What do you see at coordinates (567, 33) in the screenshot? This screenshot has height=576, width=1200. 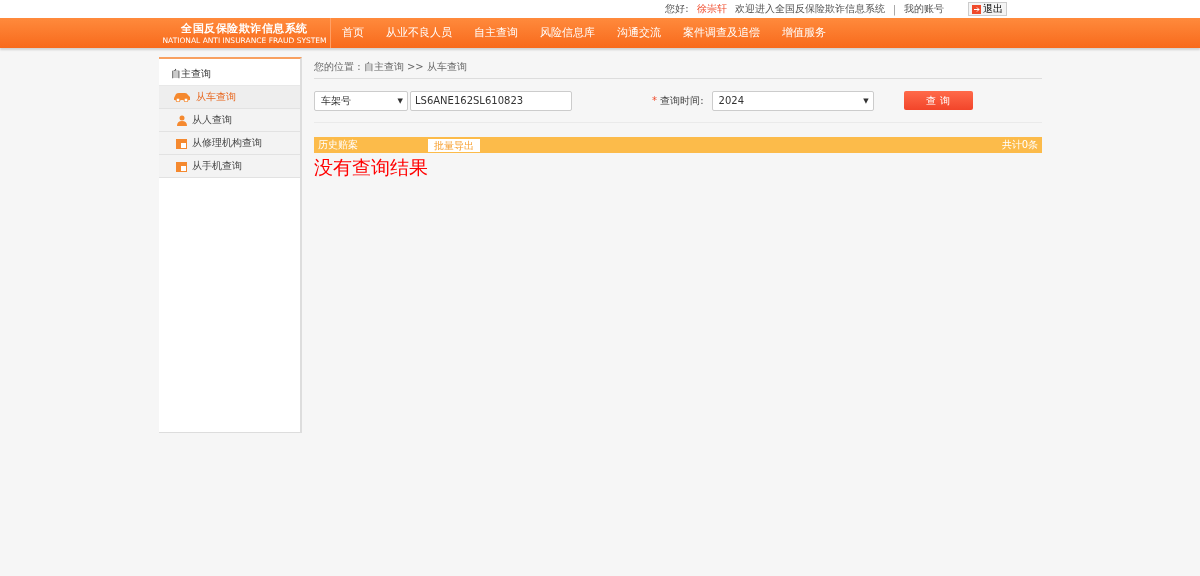 I see `nav-item: 风险信息库` at bounding box center [567, 33].